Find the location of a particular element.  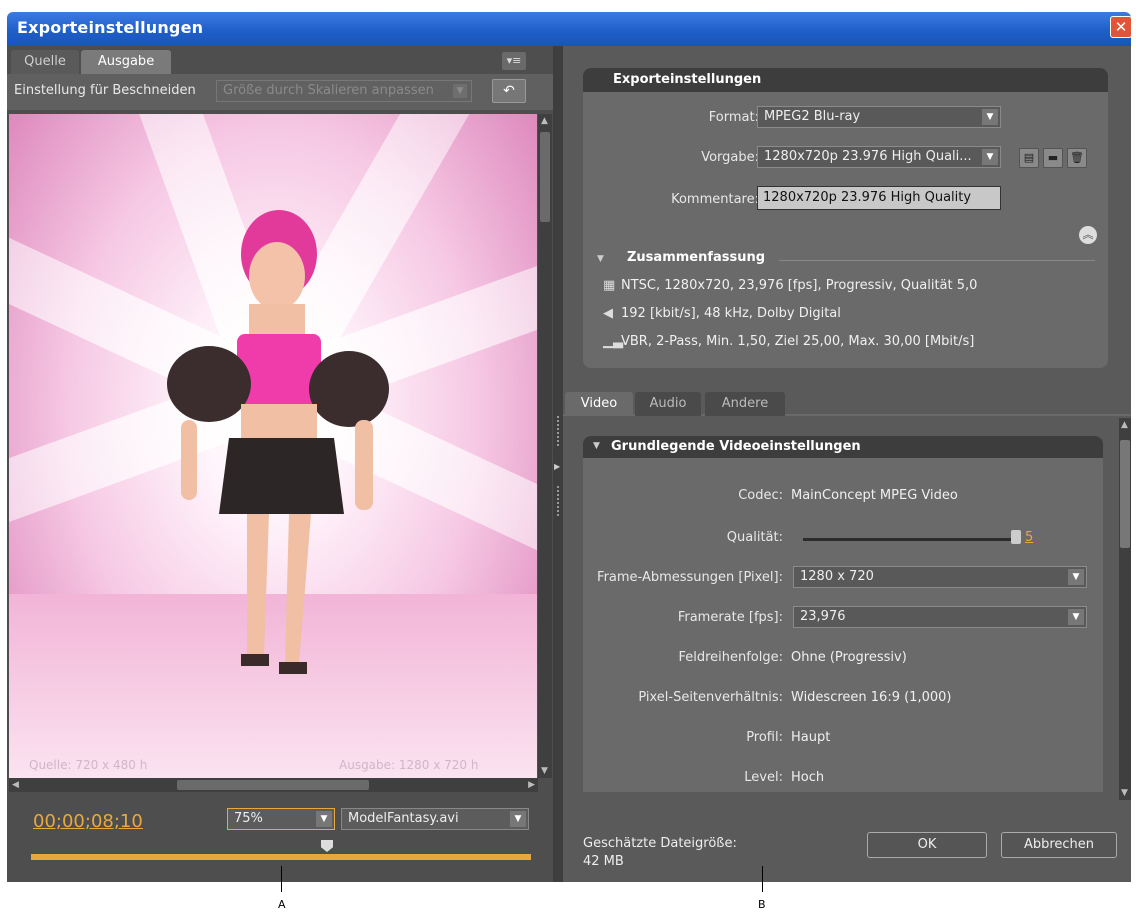

pixel-aspect-value: Widescreen 16:9 (1,000) is located at coordinates (871, 697).